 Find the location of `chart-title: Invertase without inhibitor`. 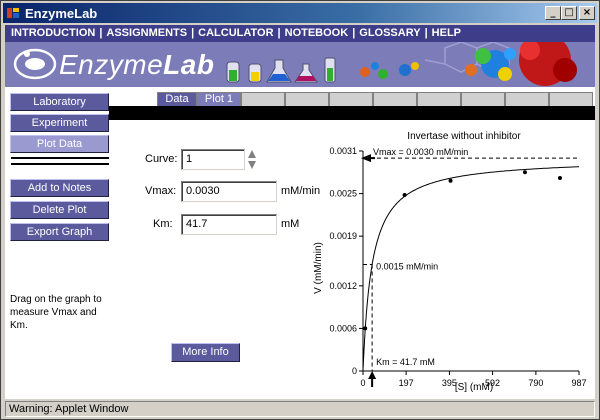

chart-title: Invertase without inhibitor is located at coordinates (464, 136).